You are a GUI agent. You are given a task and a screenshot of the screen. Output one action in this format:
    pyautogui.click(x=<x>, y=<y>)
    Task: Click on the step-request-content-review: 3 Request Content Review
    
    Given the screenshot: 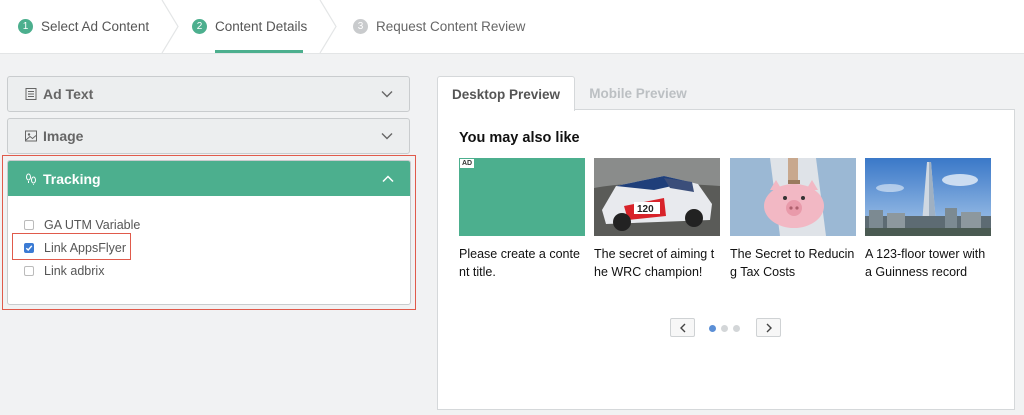 What is the action you would take?
    pyautogui.click(x=439, y=26)
    